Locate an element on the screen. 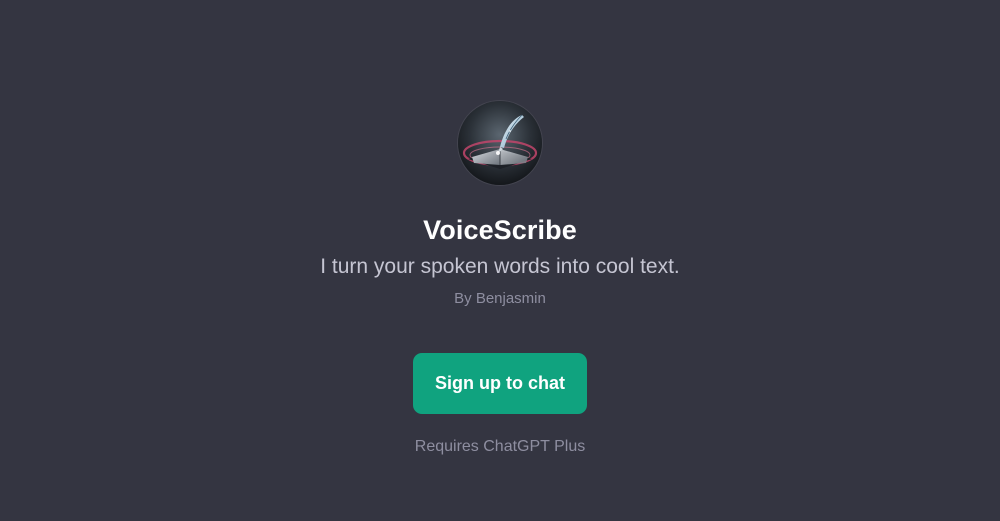  gpt-description: I turn your spoken words into cool text. is located at coordinates (500, 266).